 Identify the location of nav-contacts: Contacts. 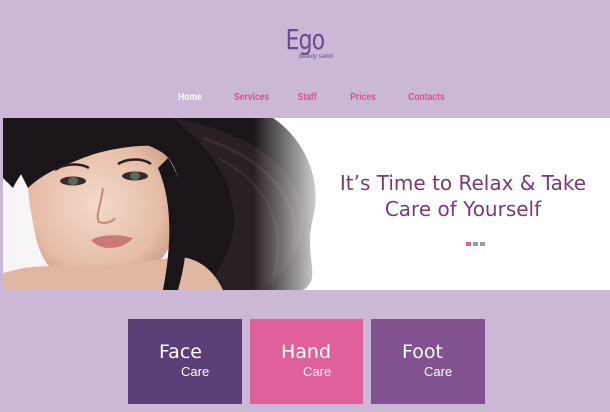
(426, 97).